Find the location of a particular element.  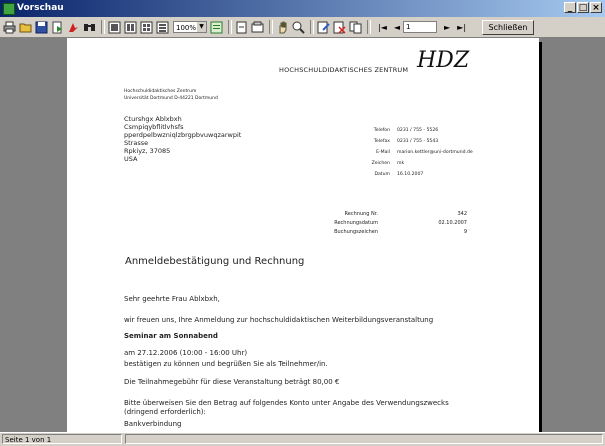

page-width-icon is located at coordinates (241, 27).